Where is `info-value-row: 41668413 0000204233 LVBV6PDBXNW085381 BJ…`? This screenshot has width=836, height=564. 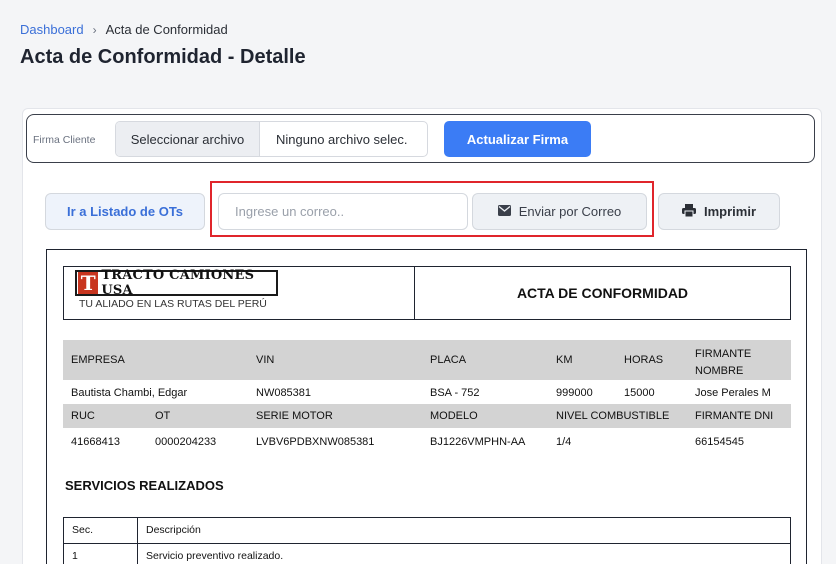
info-value-row: 41668413 0000204233 LVBV6PDBXNW085381 BJ… is located at coordinates (427, 441).